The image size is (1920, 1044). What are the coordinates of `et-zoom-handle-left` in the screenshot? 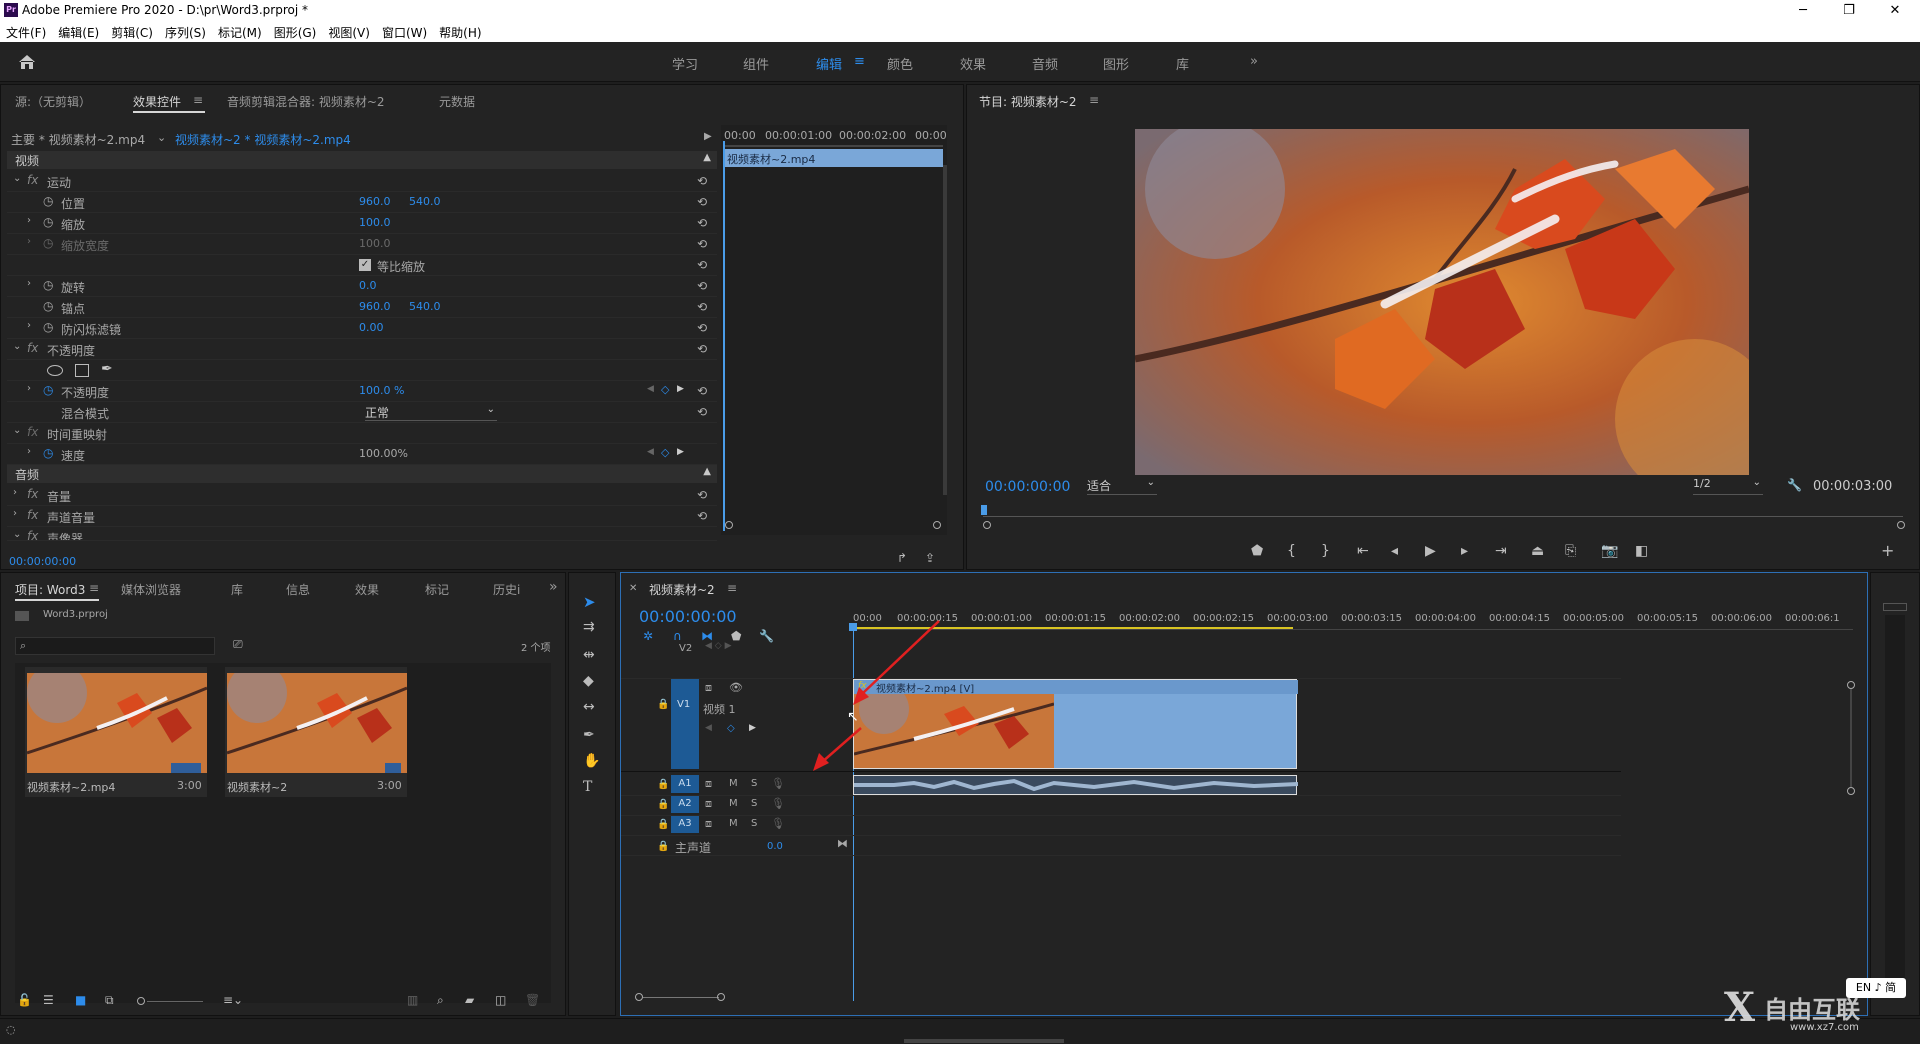 It's located at (729, 525).